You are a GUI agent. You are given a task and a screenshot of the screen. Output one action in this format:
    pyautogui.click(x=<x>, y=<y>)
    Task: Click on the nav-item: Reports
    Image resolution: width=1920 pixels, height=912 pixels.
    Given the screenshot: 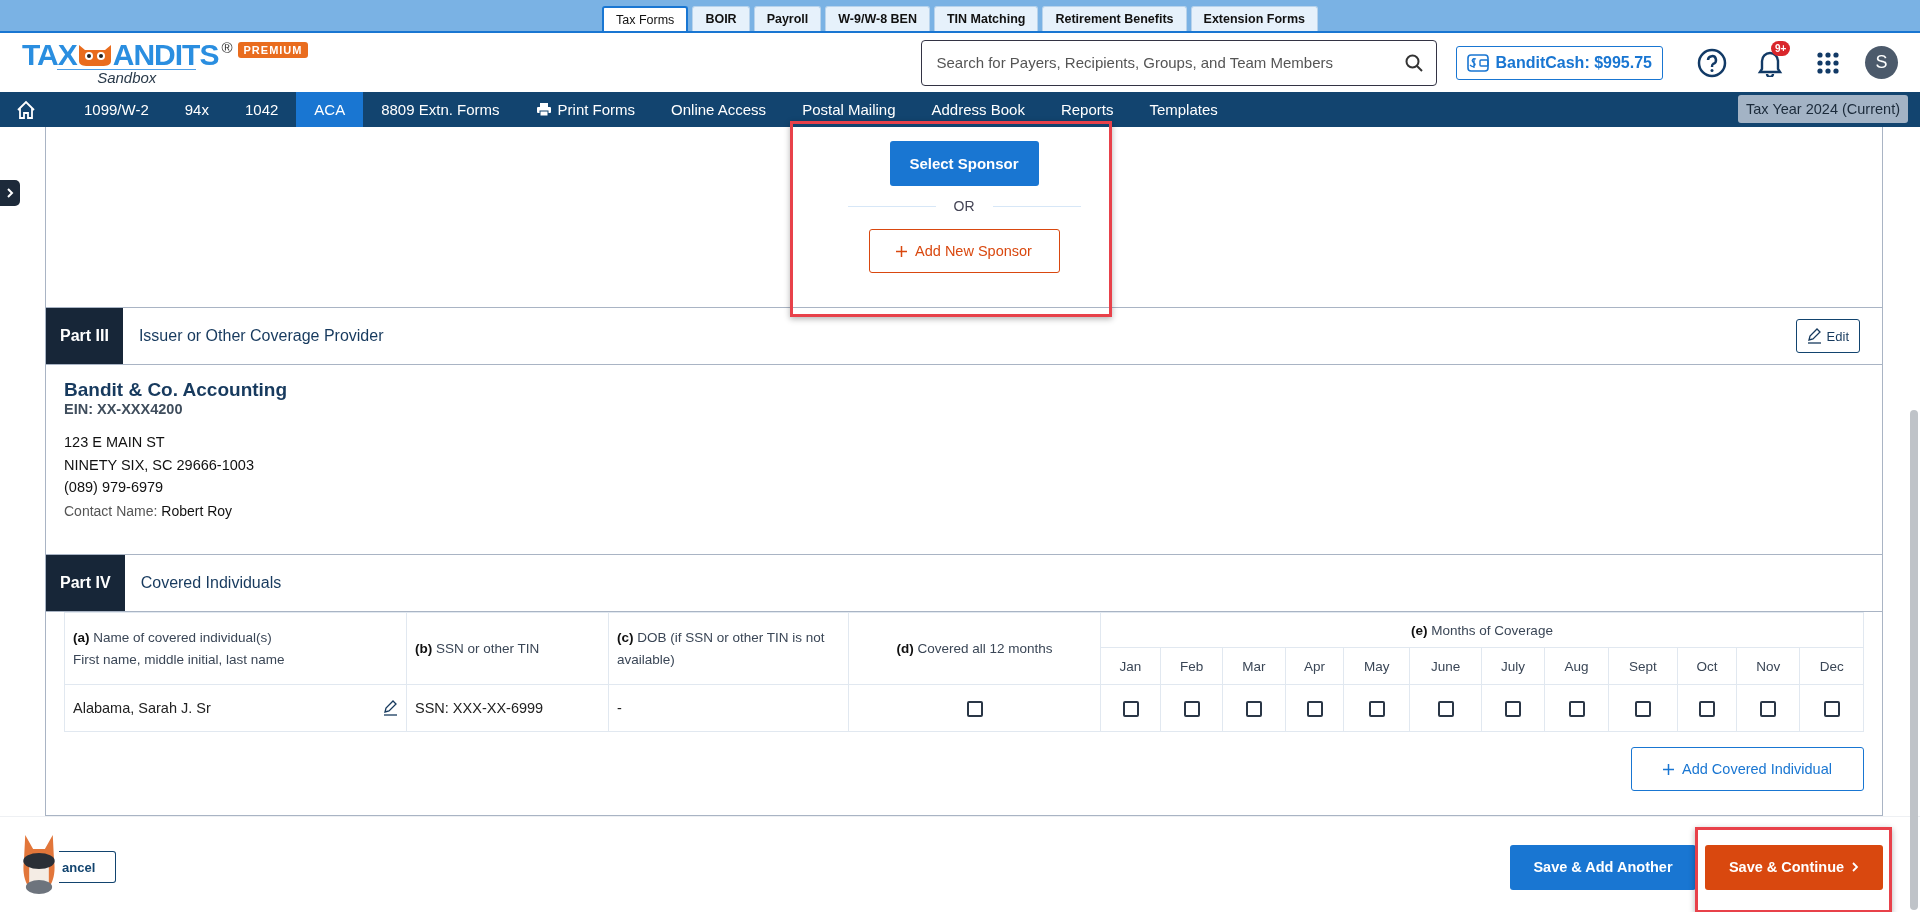 What is the action you would take?
    pyautogui.click(x=1087, y=109)
    